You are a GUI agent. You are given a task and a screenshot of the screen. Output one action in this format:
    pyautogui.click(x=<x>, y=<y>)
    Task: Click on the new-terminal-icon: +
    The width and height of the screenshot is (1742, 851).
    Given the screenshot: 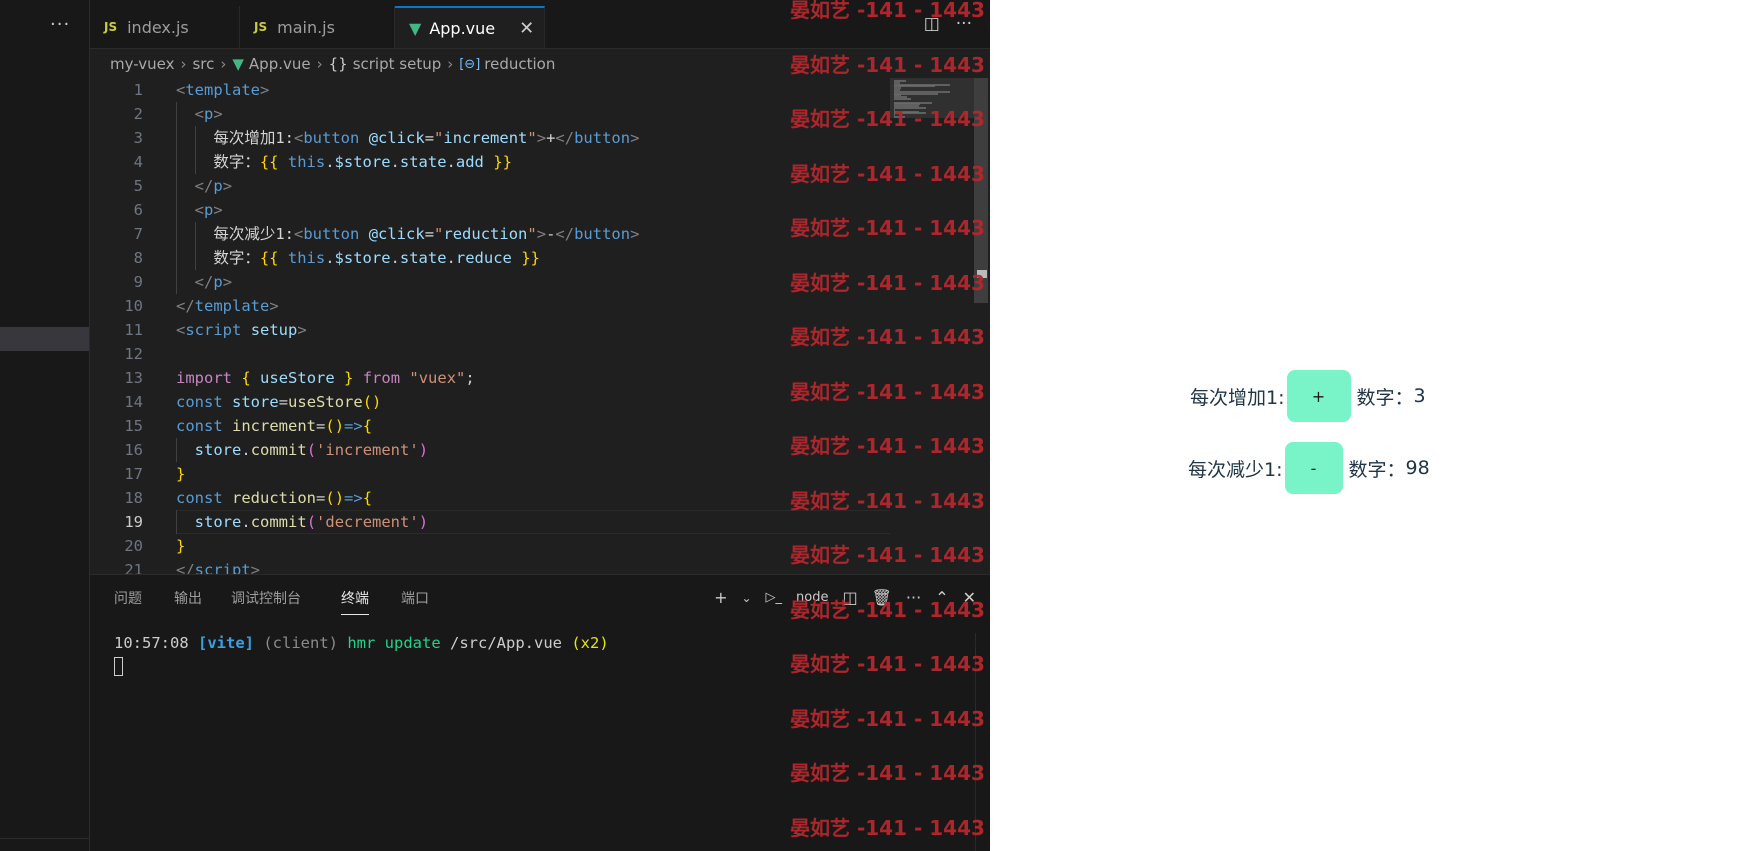 What is the action you would take?
    pyautogui.click(x=720, y=597)
    